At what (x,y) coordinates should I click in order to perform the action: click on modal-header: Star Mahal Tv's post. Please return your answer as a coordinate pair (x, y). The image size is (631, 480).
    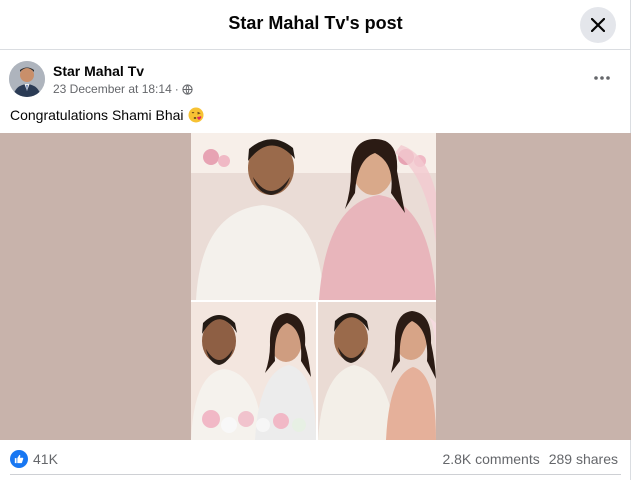
    Looking at the image, I should click on (315, 25).